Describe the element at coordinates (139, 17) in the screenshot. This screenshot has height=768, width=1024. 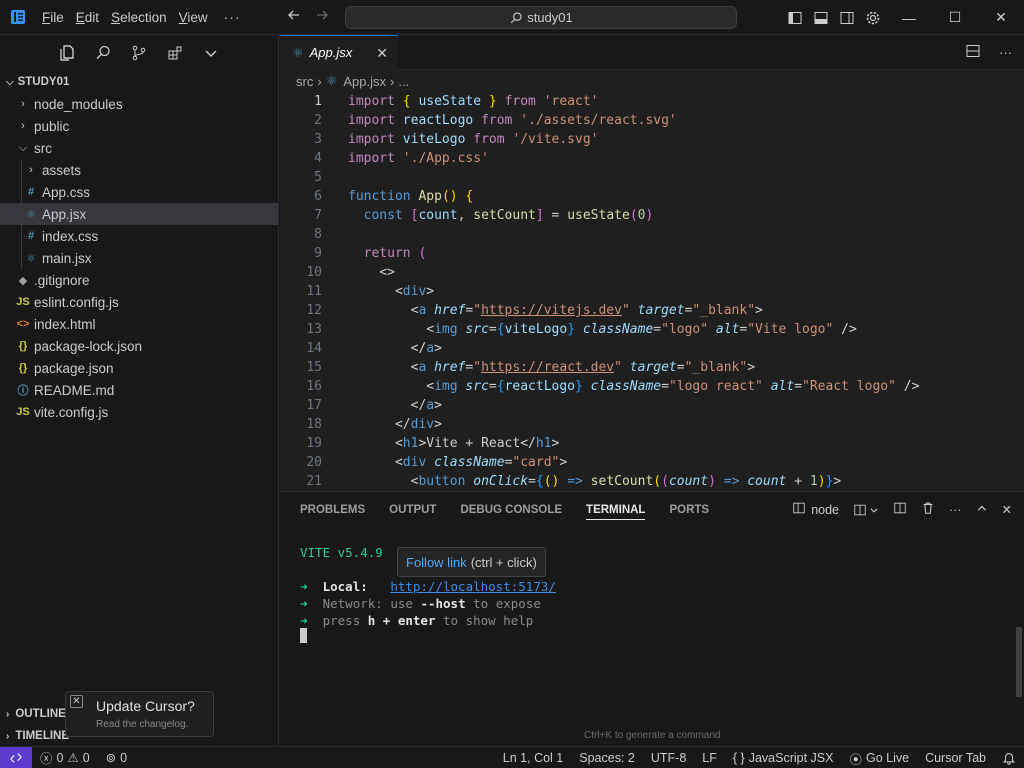
I see `menu-selection: Selection` at that location.